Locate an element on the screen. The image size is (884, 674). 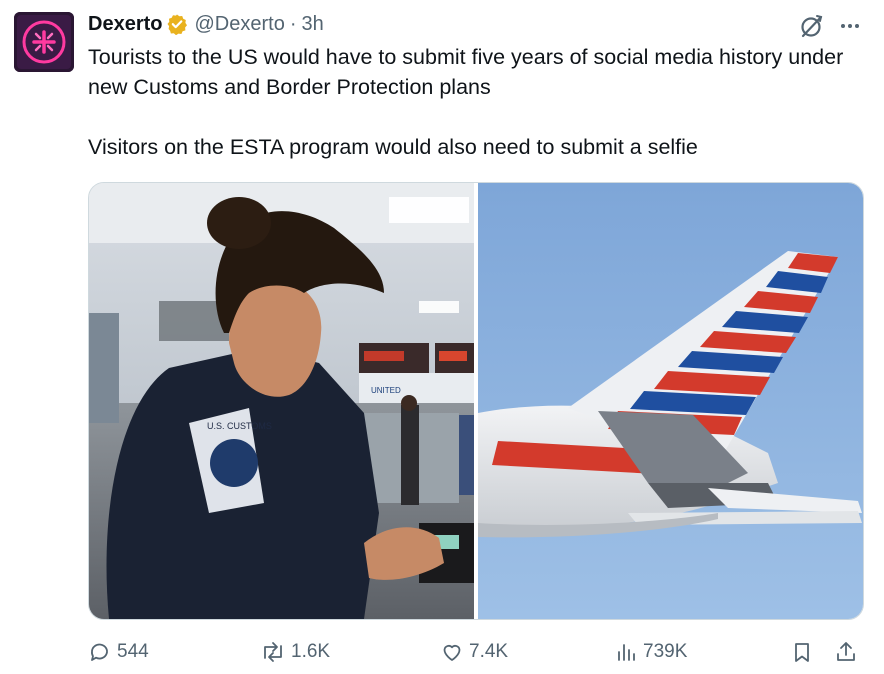
views-icon is located at coordinates (626, 652).